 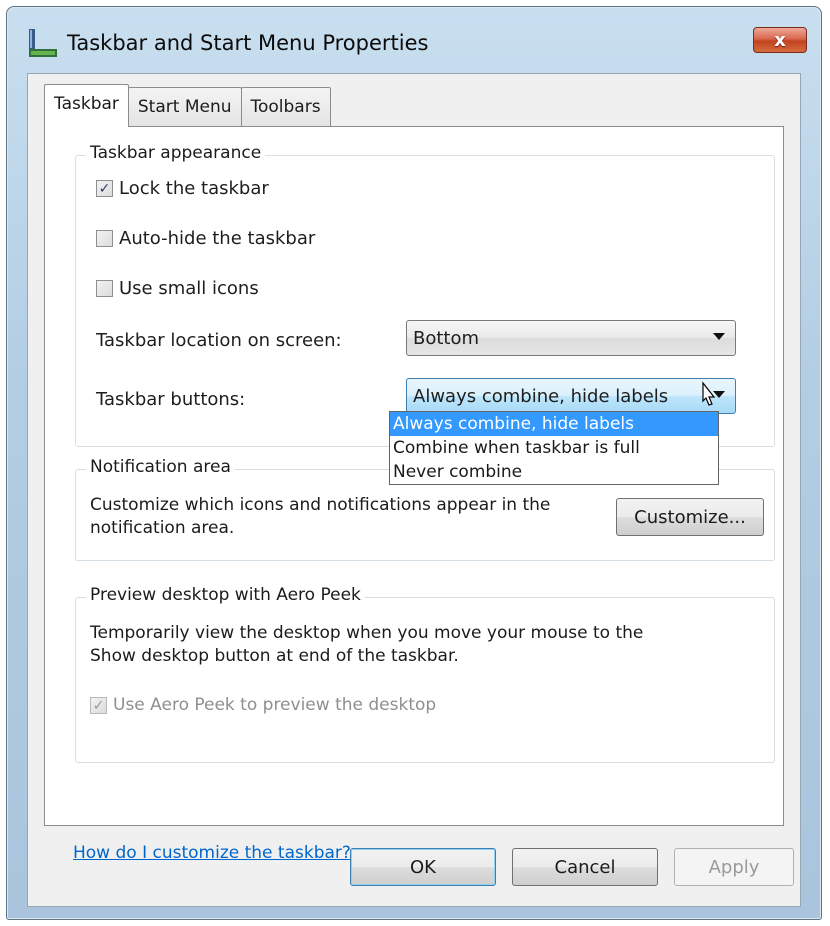 What do you see at coordinates (86, 105) in the screenshot?
I see `tab-taskbar: Taskbar` at bounding box center [86, 105].